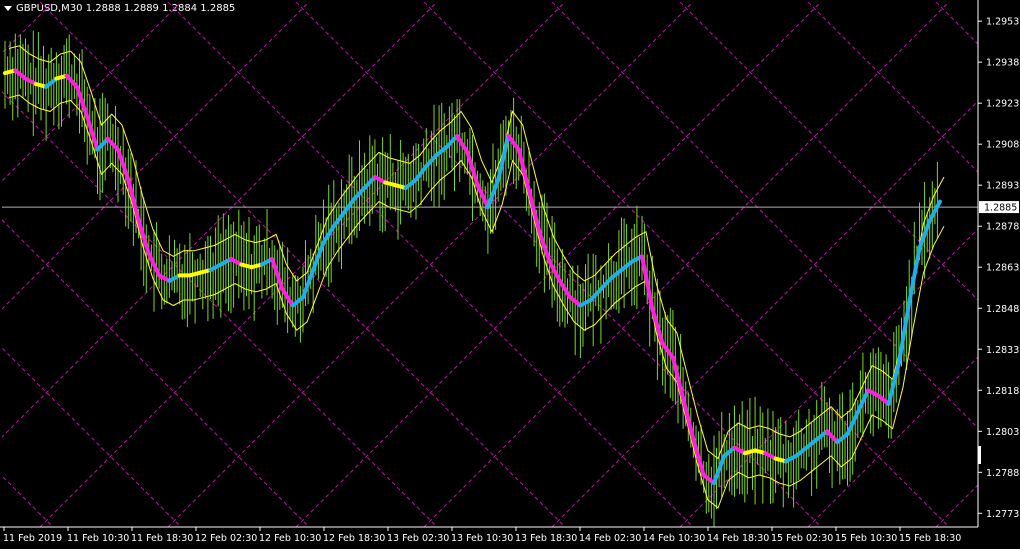  What do you see at coordinates (802, 538) in the screenshot?
I see `x-tick-label: 15 Feb 02:30` at bounding box center [802, 538].